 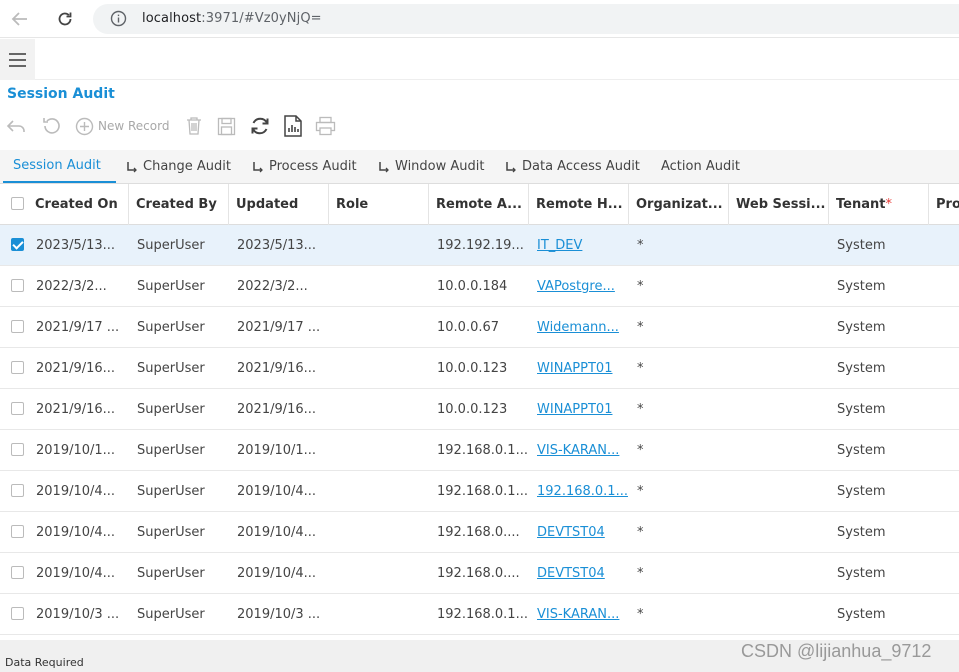 I want to click on column-label: Created By, so click(x=176, y=204).